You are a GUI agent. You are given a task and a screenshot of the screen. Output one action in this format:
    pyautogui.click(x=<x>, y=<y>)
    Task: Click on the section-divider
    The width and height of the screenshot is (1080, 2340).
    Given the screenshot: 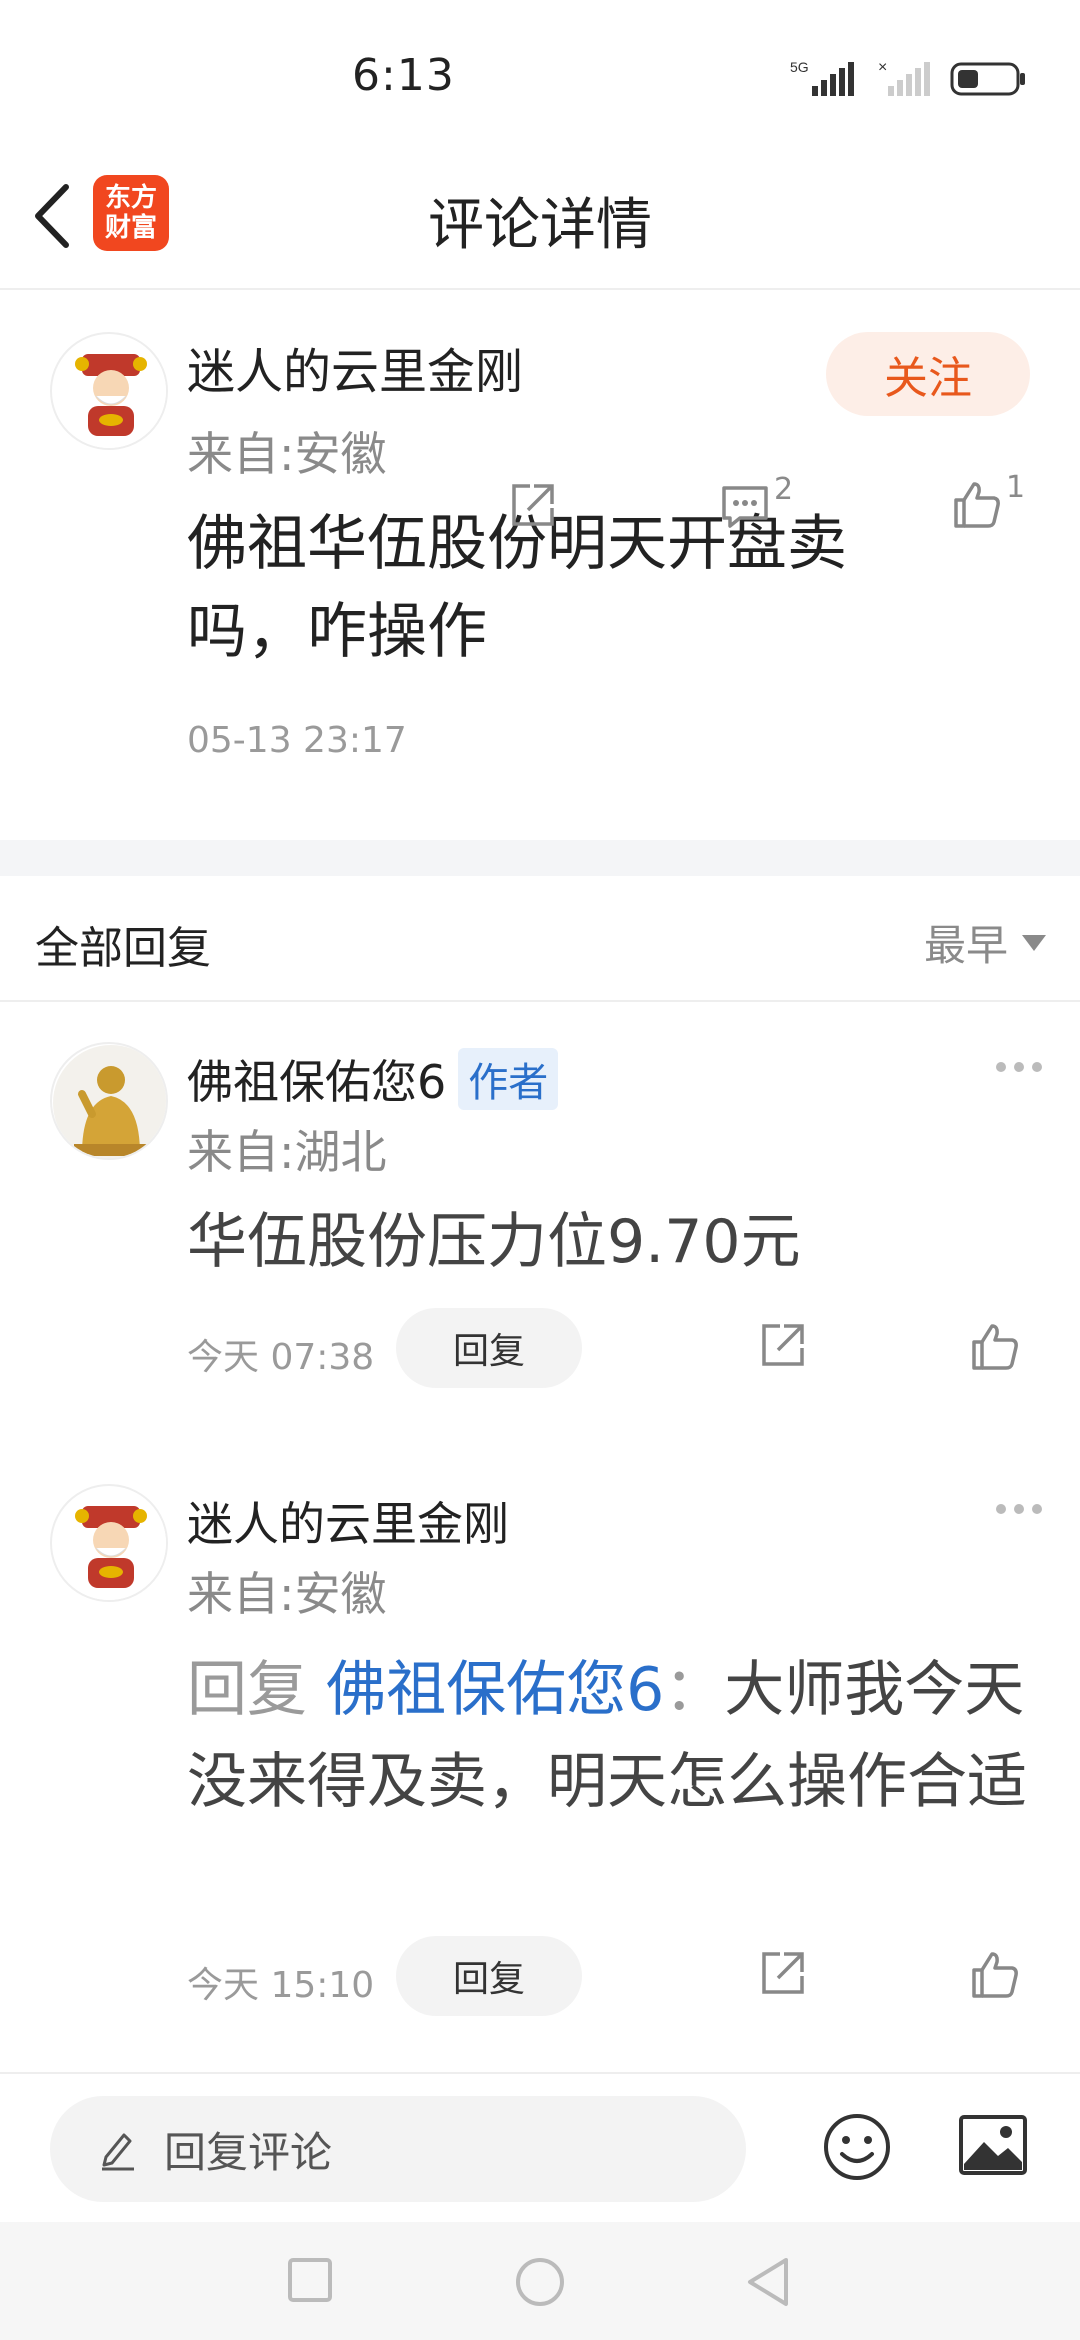 What is the action you would take?
    pyautogui.click(x=540, y=858)
    